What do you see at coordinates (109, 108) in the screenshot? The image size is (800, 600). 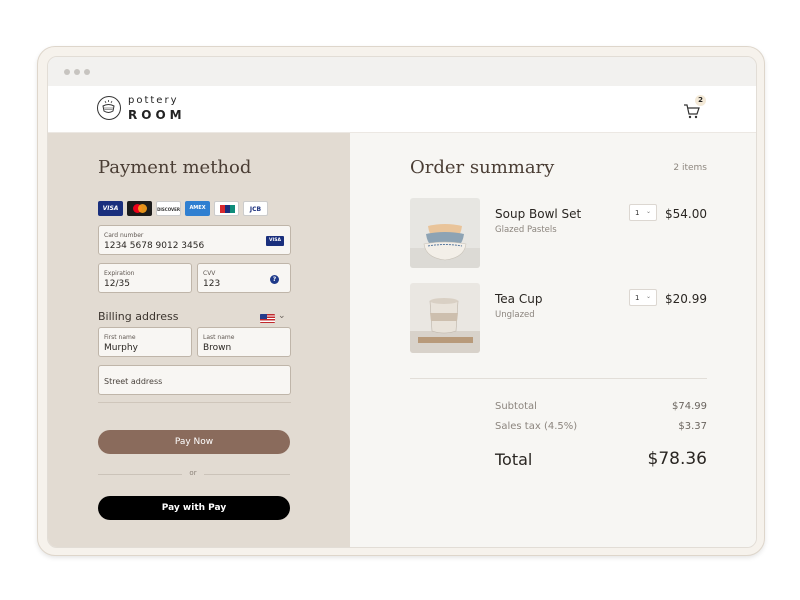 I see `pottery-logo-icon` at bounding box center [109, 108].